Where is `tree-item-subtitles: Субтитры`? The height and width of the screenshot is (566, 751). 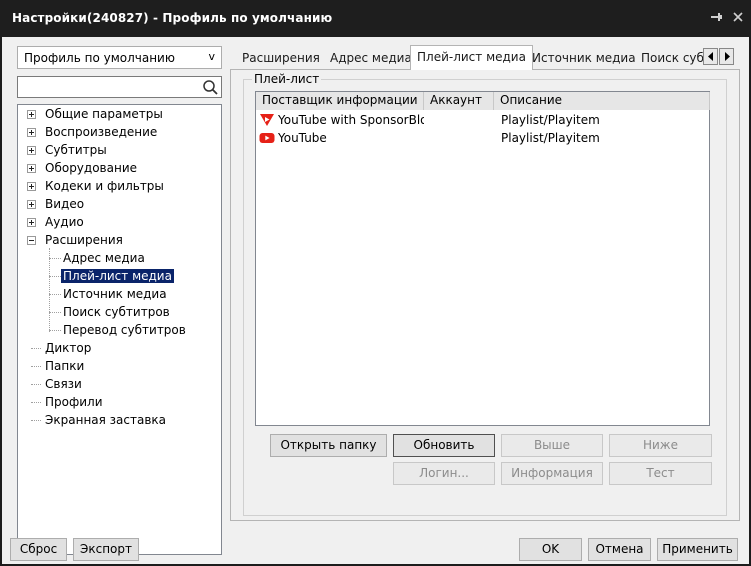
tree-item-subtitles: Субтитры is located at coordinates (68, 150).